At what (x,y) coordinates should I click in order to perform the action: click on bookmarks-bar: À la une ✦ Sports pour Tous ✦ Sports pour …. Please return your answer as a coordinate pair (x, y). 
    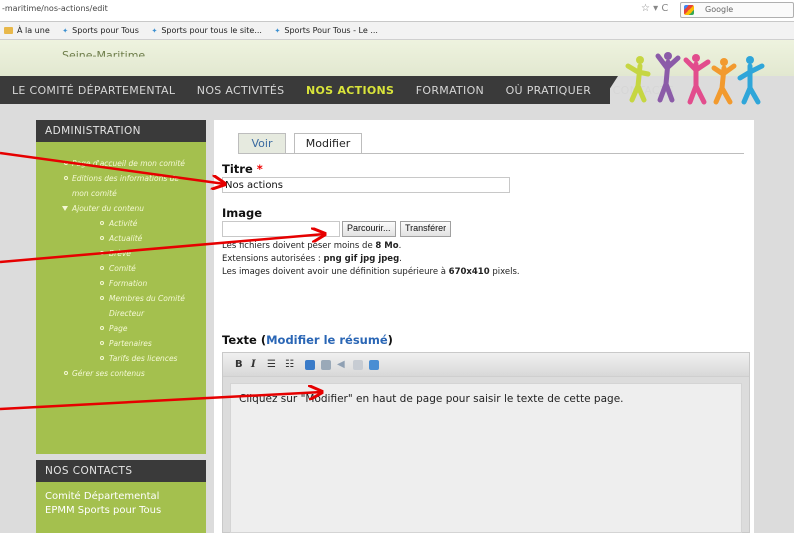
    Looking at the image, I should click on (397, 31).